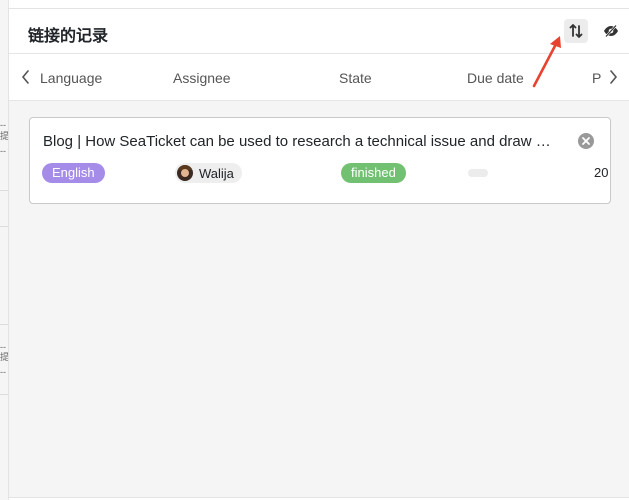 This screenshot has width=629, height=500. I want to click on language-tag: English, so click(73, 173).